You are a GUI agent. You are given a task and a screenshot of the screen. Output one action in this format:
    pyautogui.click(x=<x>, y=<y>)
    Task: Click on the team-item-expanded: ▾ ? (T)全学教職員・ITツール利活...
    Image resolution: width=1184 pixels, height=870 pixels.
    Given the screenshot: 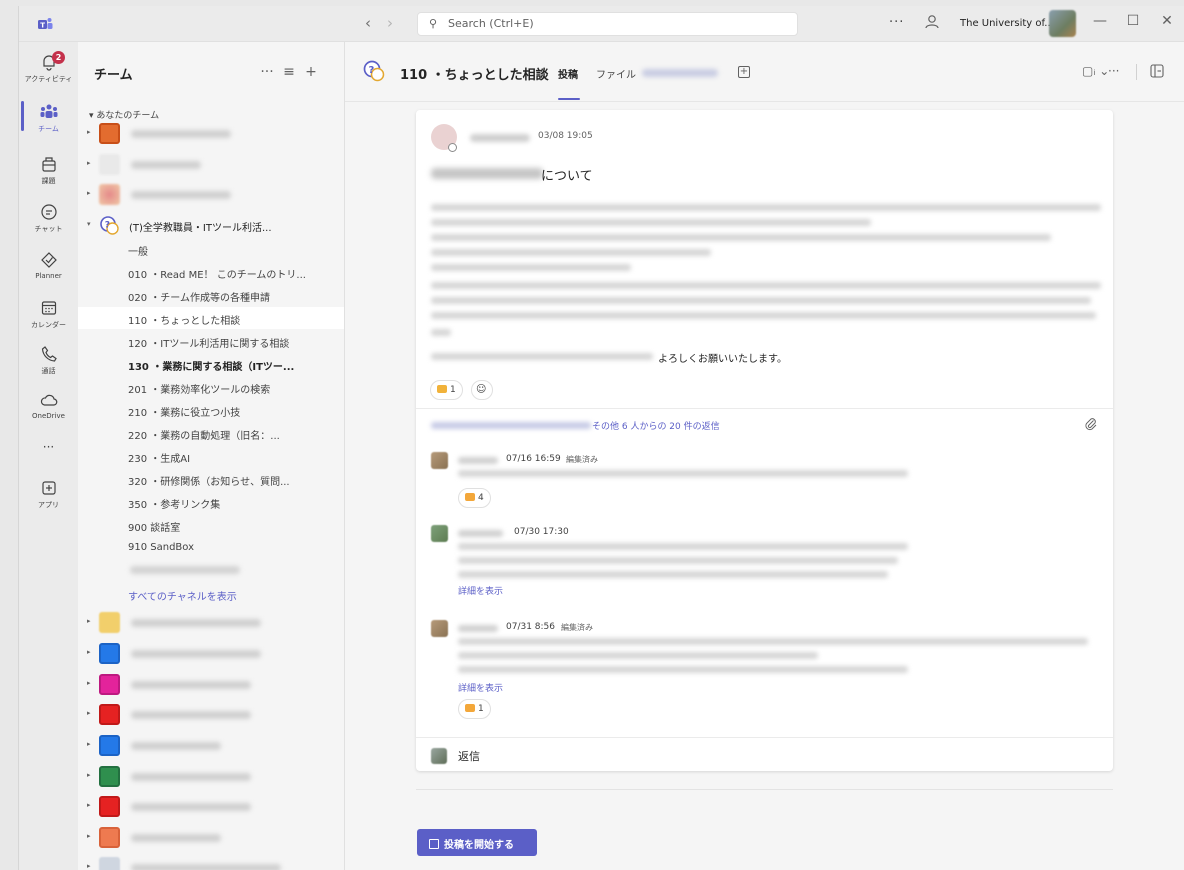 What is the action you would take?
    pyautogui.click(x=212, y=226)
    